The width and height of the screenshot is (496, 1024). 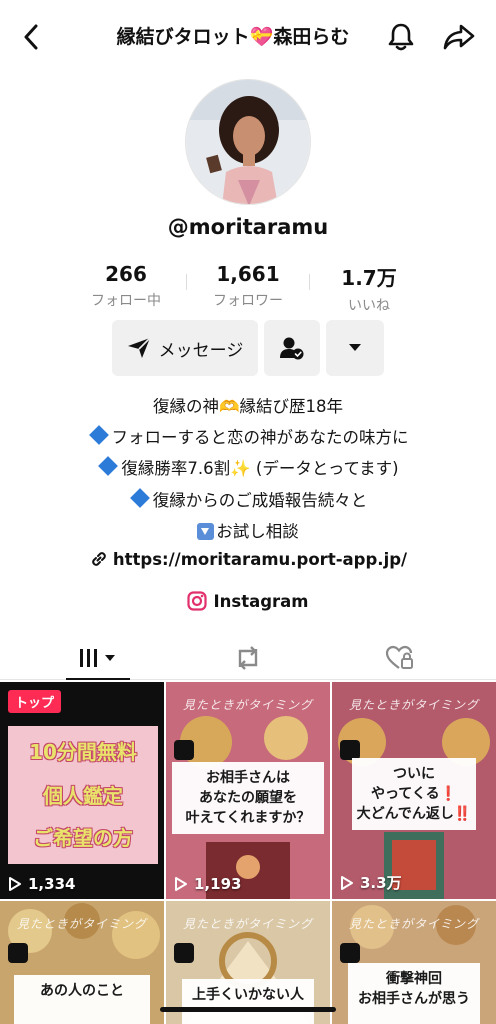 I want to click on tab-videos, so click(x=98, y=658).